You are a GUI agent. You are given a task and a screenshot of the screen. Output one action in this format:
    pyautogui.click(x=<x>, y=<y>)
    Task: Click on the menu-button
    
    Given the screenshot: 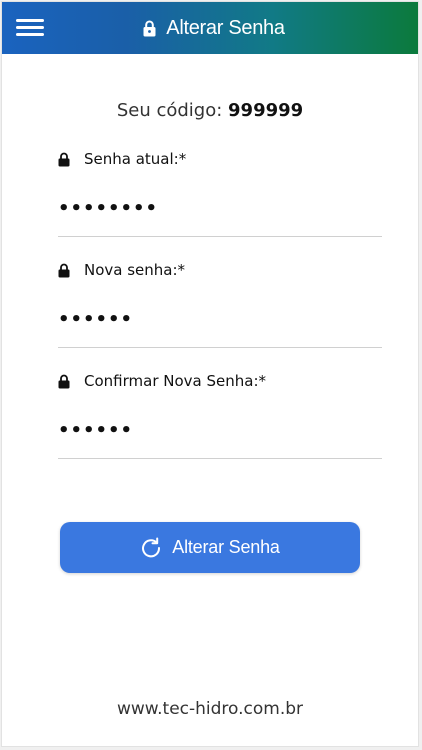 What is the action you would take?
    pyautogui.click(x=30, y=28)
    